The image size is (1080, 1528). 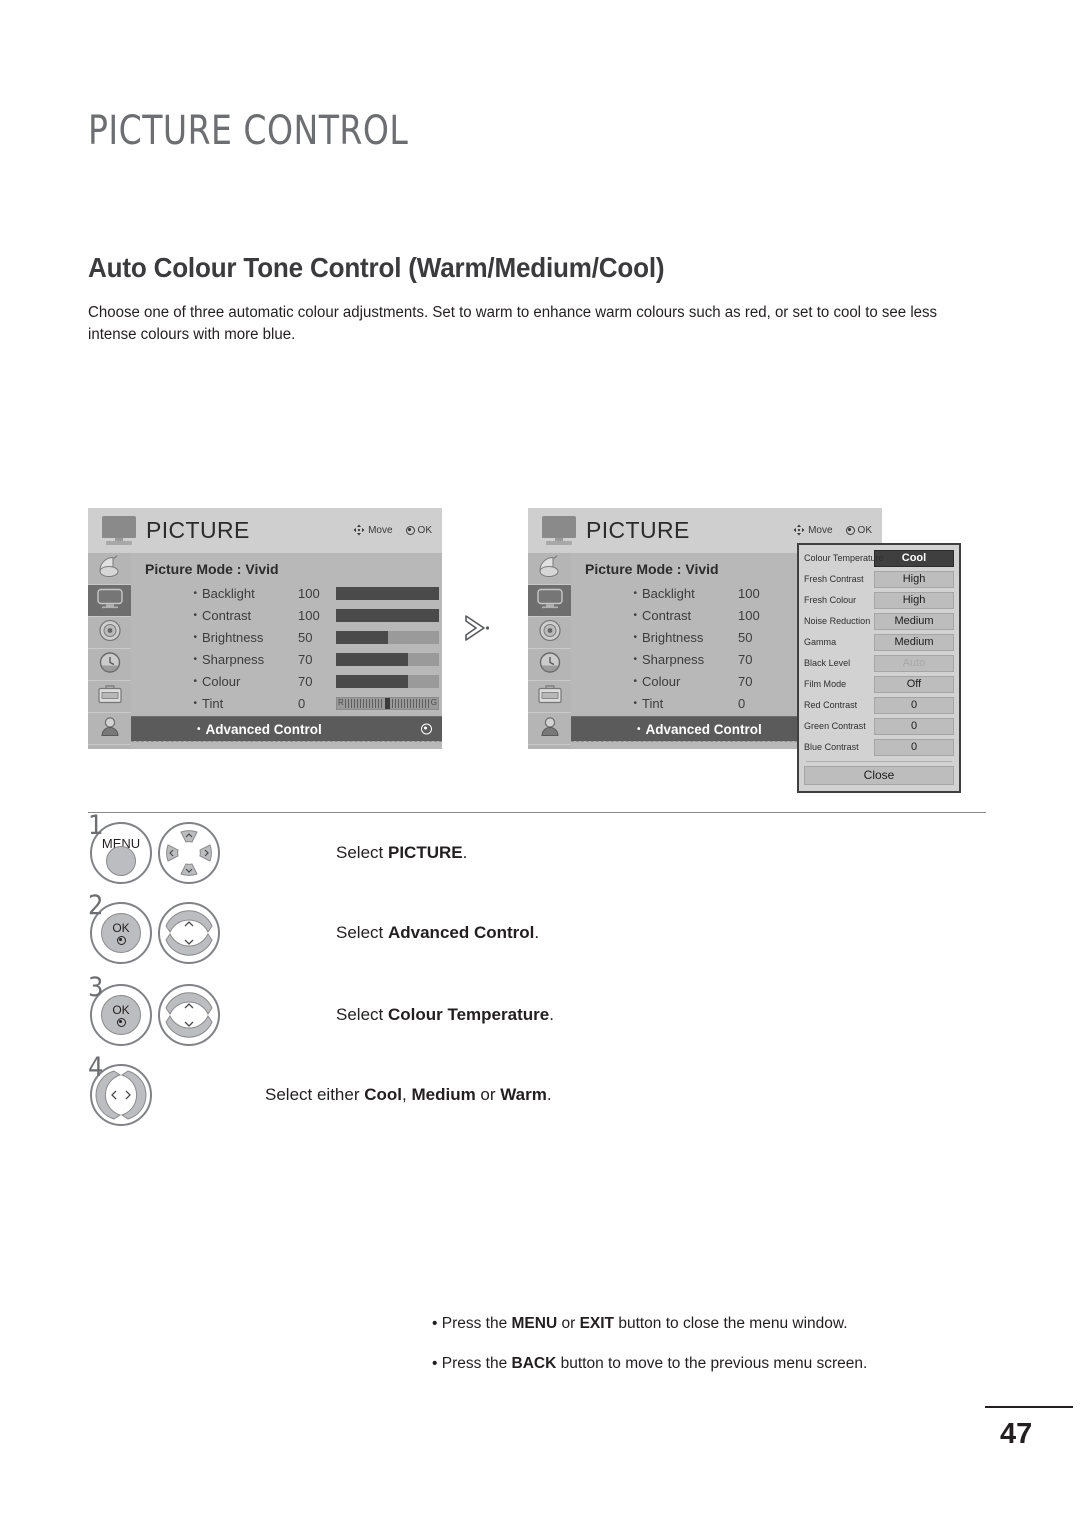 What do you see at coordinates (286, 659) in the screenshot?
I see `osd-option-sharpness: • Sharpness 70` at bounding box center [286, 659].